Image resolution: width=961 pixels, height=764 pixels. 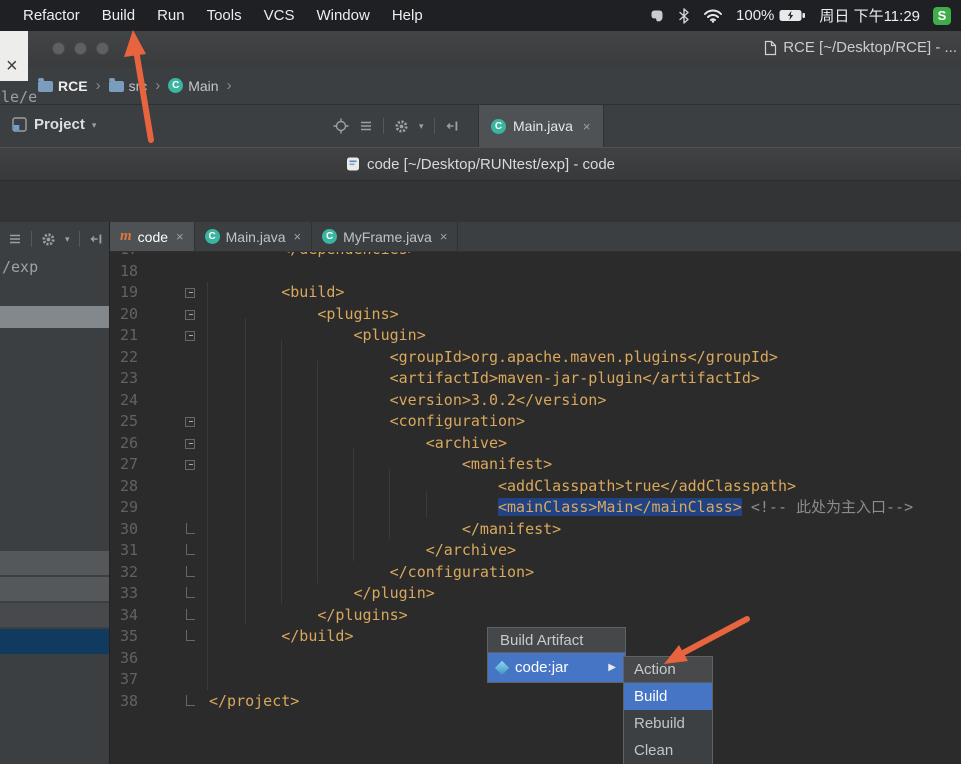 What do you see at coordinates (128, 335) in the screenshot?
I see `line-number: 21` at bounding box center [128, 335].